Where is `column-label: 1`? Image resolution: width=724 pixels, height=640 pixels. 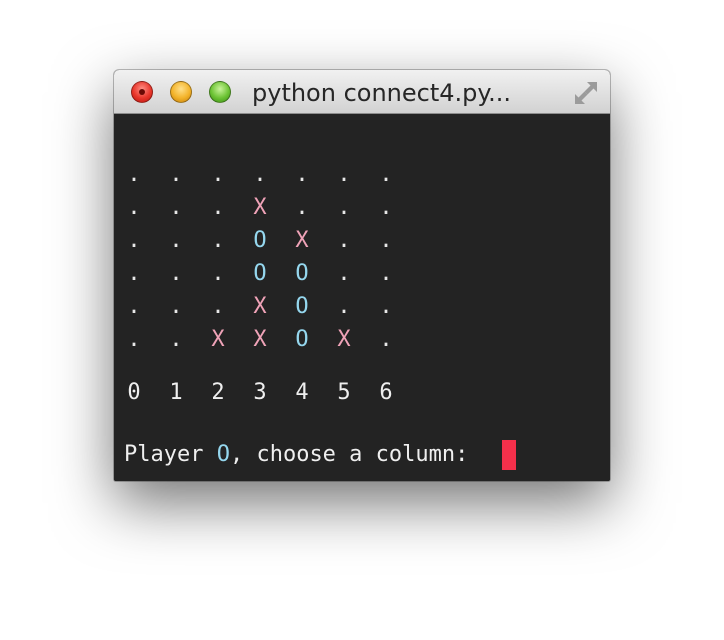
column-label: 1 is located at coordinates (176, 392).